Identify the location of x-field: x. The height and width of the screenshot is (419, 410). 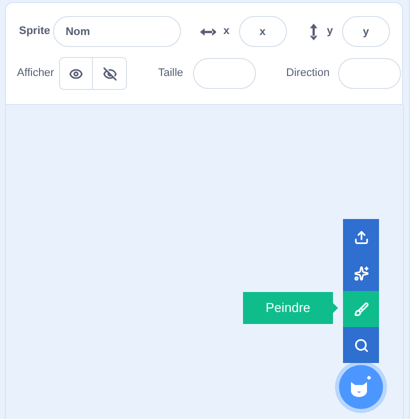
(262, 31).